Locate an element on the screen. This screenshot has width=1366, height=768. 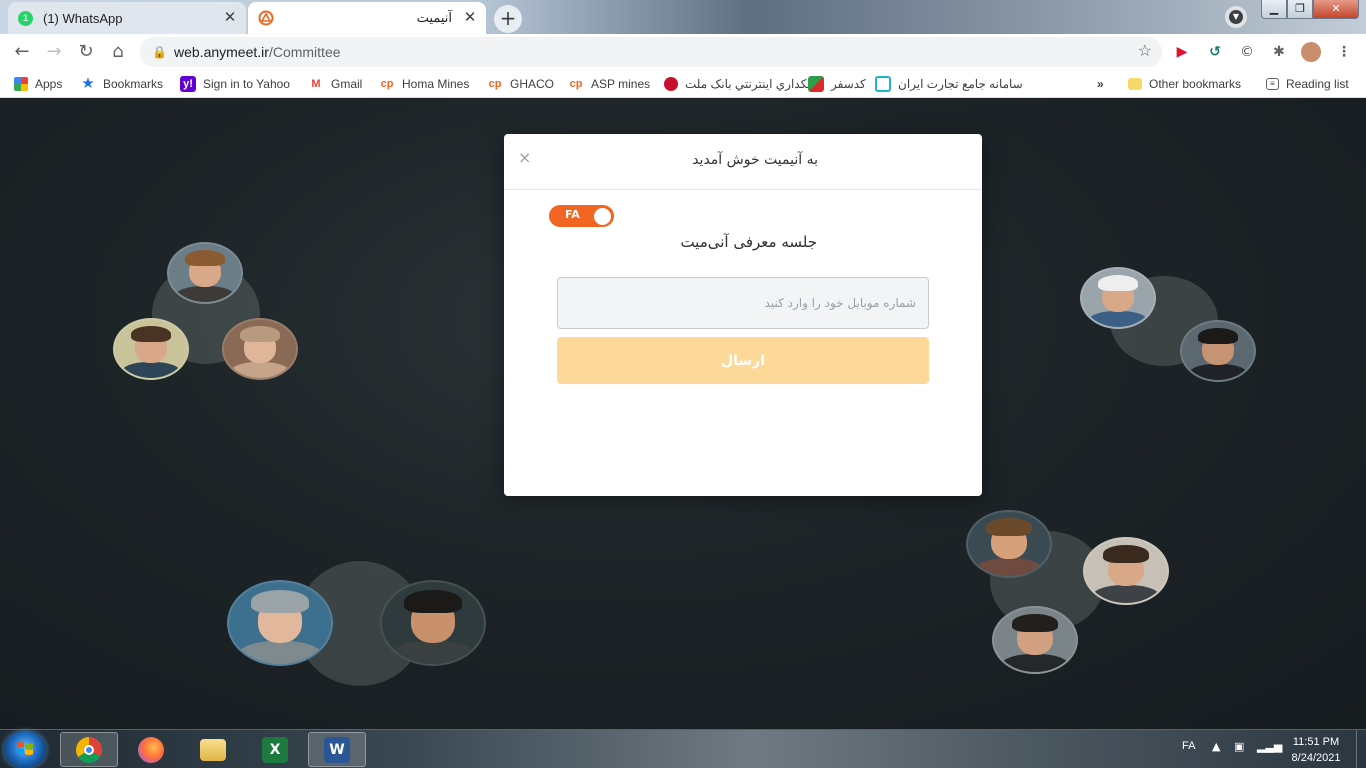
tray-expand-icon: ▲ is located at coordinates (1216, 746).